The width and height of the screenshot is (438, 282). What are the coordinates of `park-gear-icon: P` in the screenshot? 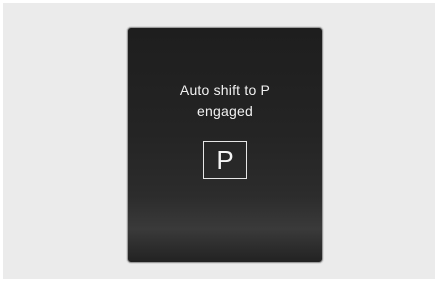 It's located at (225, 160).